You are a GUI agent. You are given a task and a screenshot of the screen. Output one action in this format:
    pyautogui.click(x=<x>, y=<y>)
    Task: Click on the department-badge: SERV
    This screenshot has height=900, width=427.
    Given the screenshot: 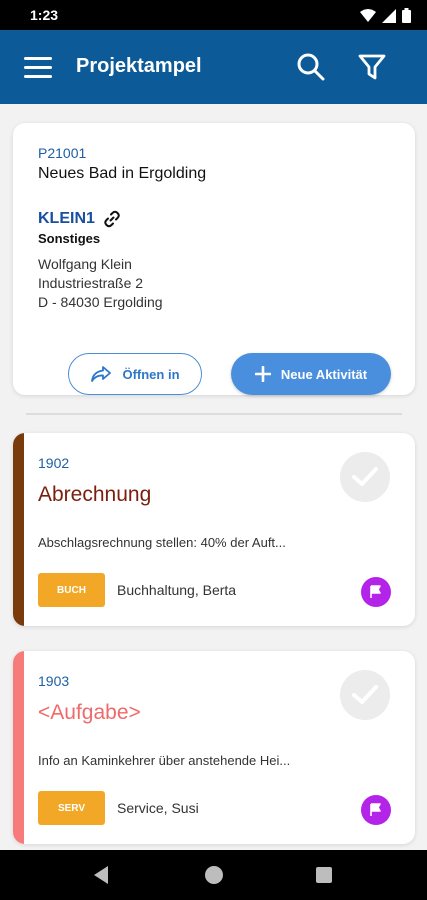 What is the action you would take?
    pyautogui.click(x=71, y=808)
    